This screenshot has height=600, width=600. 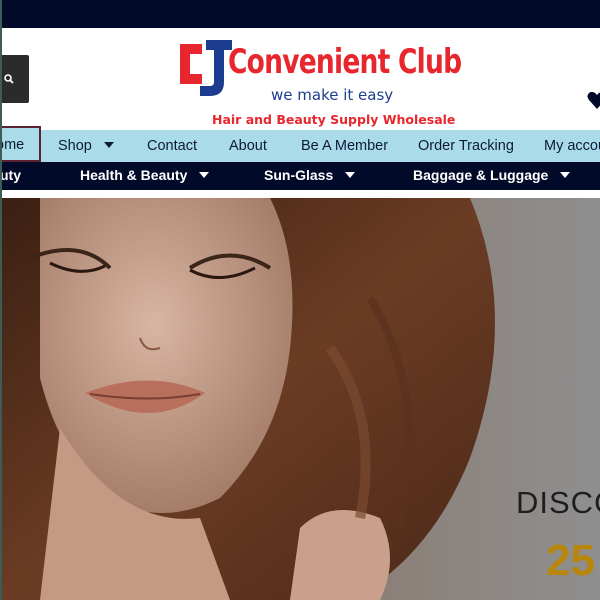 I want to click on category-item-health-beauty: Health & Beauty, so click(x=145, y=176).